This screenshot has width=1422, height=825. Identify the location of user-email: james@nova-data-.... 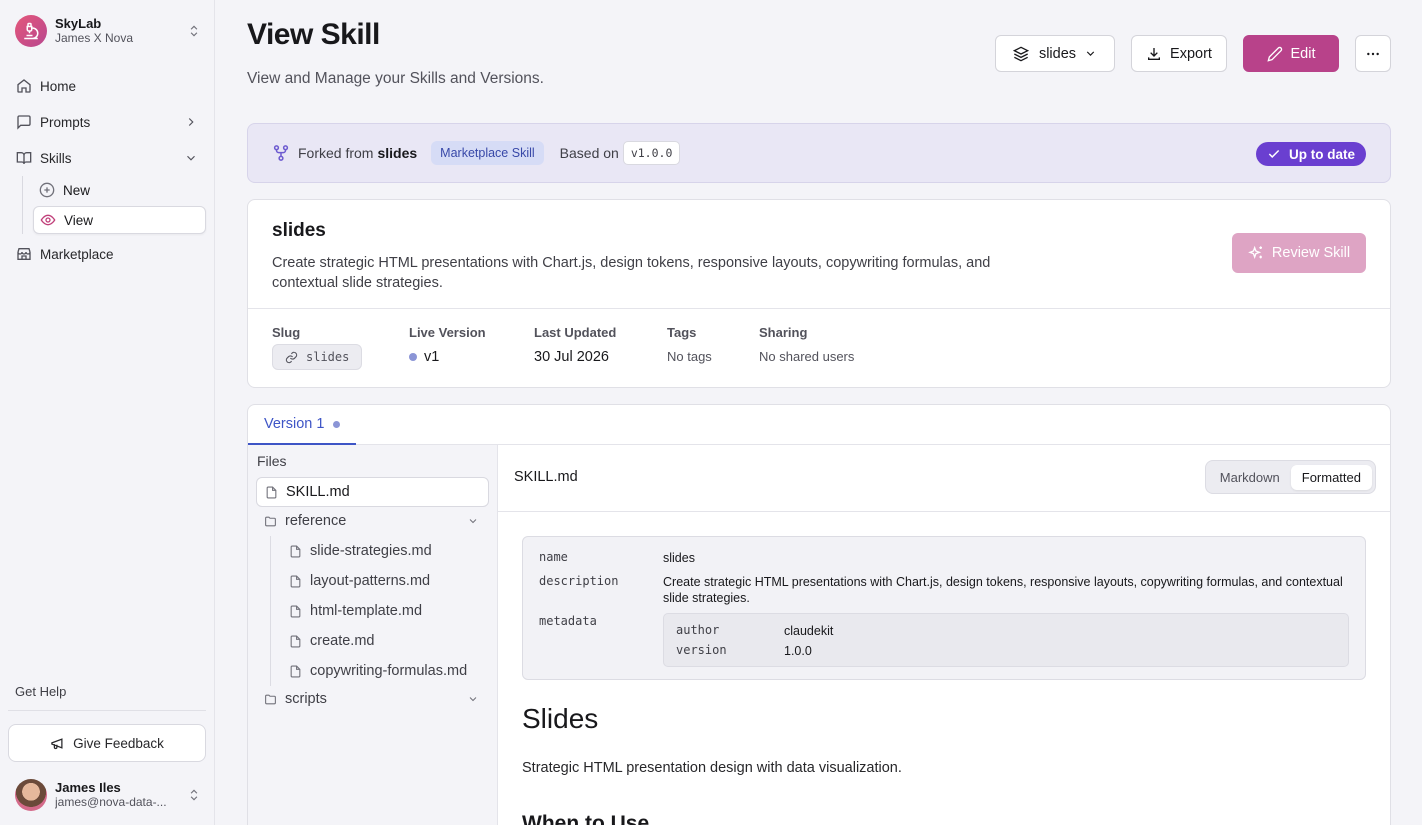
(111, 802).